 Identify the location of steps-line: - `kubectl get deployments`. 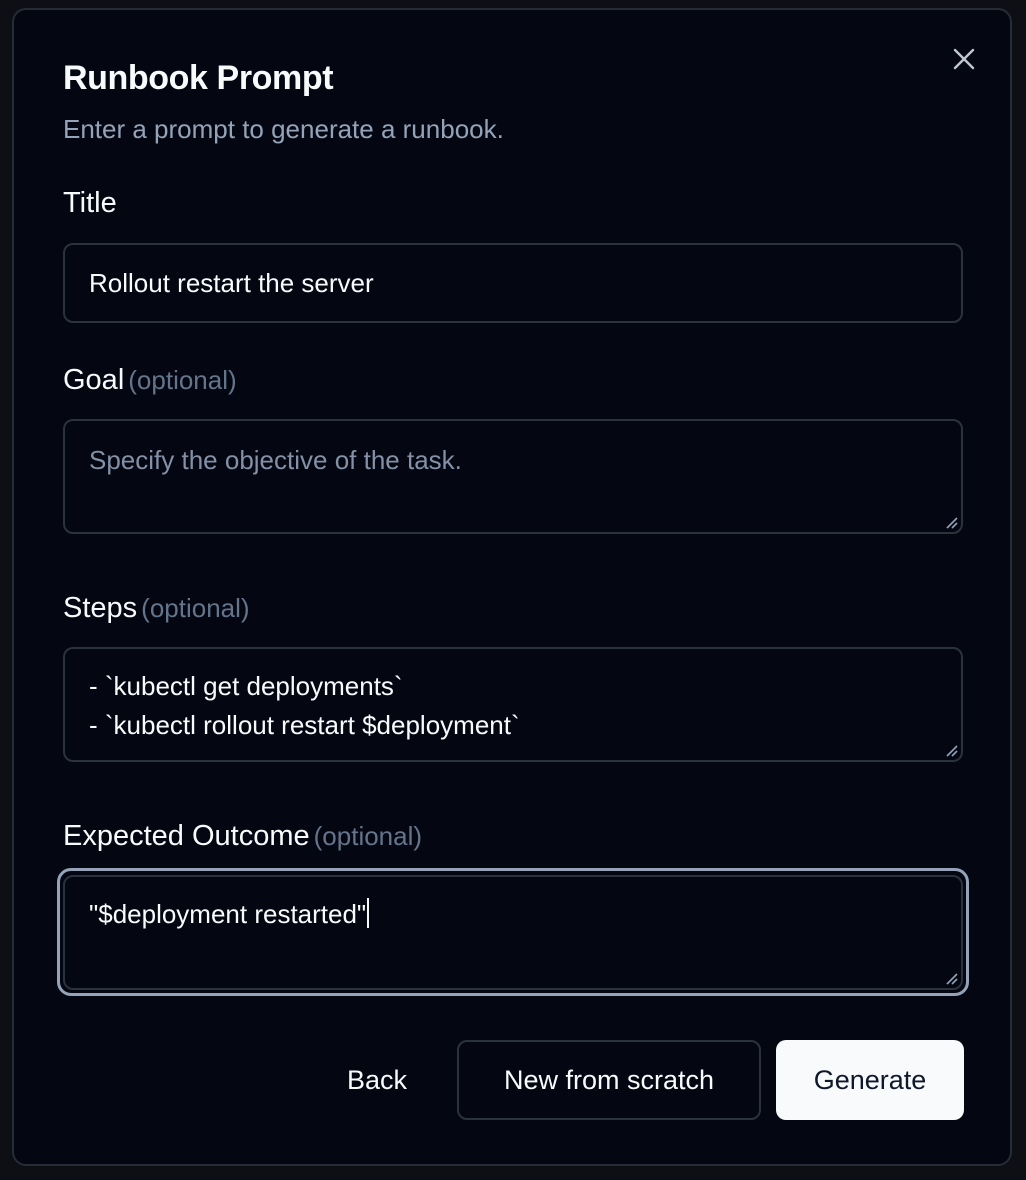
(246, 686).